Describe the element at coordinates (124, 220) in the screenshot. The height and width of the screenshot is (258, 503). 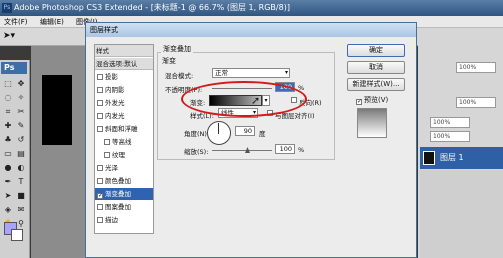
I see `style-item-stroke: 描边` at that location.